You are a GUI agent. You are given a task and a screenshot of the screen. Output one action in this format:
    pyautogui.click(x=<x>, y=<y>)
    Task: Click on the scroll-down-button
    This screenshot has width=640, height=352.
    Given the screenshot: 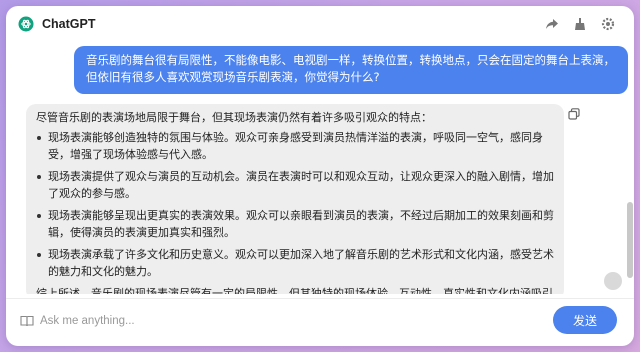 What is the action you would take?
    pyautogui.click(x=613, y=281)
    